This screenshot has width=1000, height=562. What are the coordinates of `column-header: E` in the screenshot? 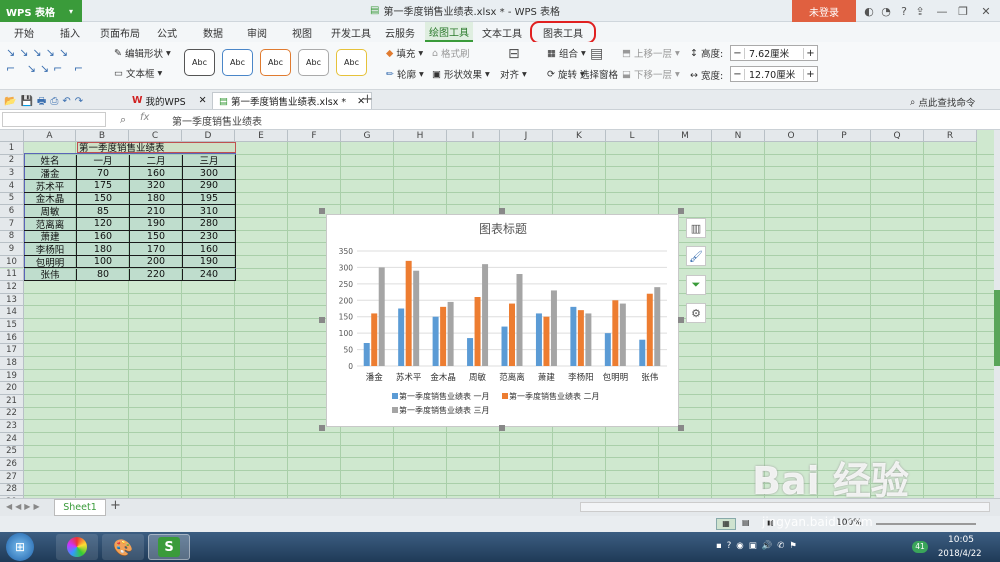 It's located at (261, 136).